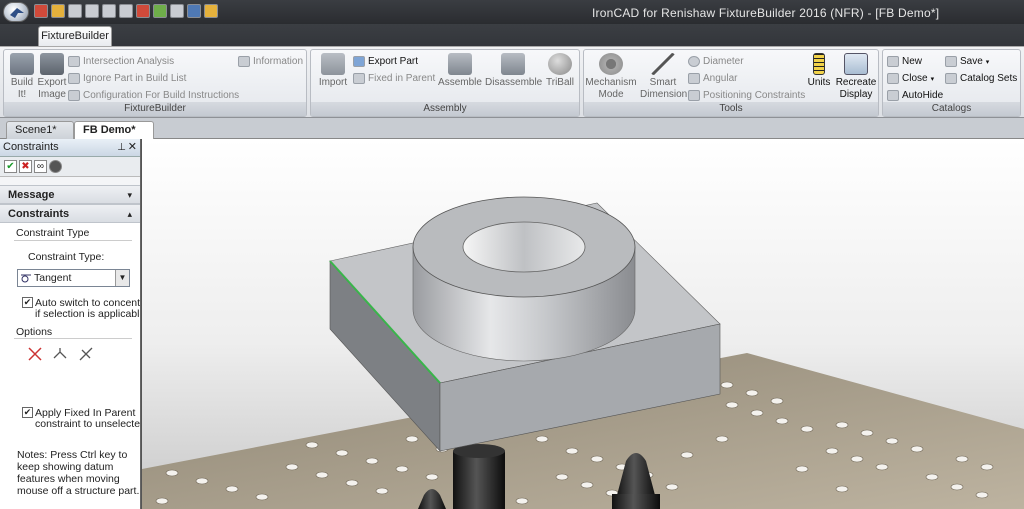 This screenshot has width=1024, height=509. What do you see at coordinates (40, 130) in the screenshot?
I see `tab-scene1: Scene1*` at bounding box center [40, 130].